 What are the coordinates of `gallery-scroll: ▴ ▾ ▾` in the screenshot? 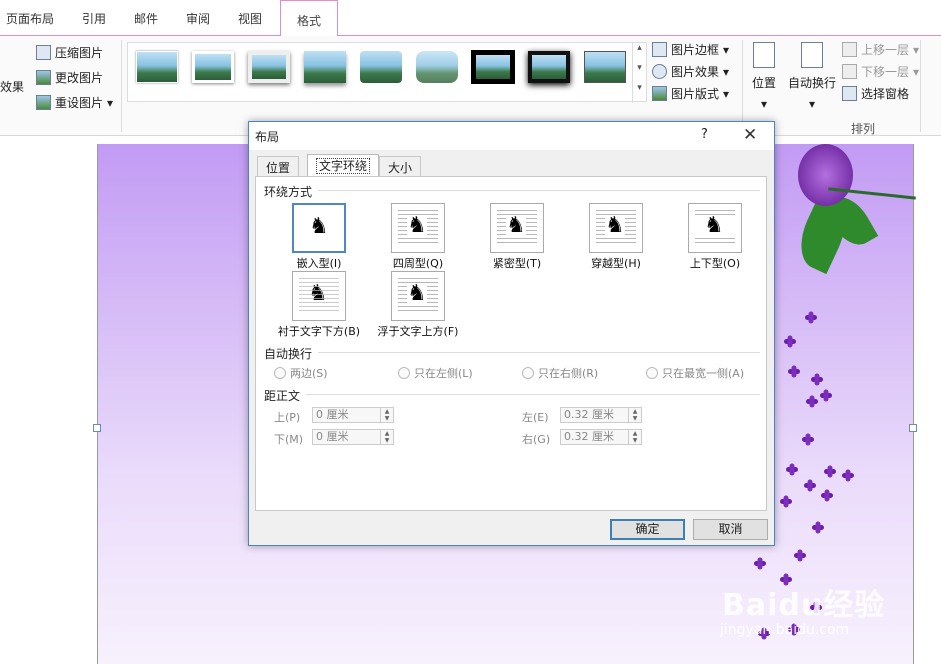 It's located at (639, 73).